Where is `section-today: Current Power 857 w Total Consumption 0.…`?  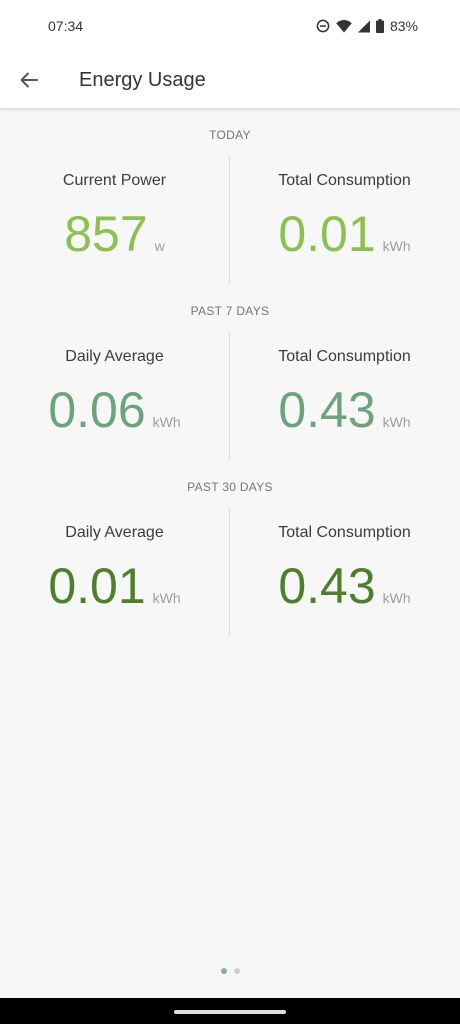
section-today: Current Power 857 w Total Consumption 0.… is located at coordinates (230, 220).